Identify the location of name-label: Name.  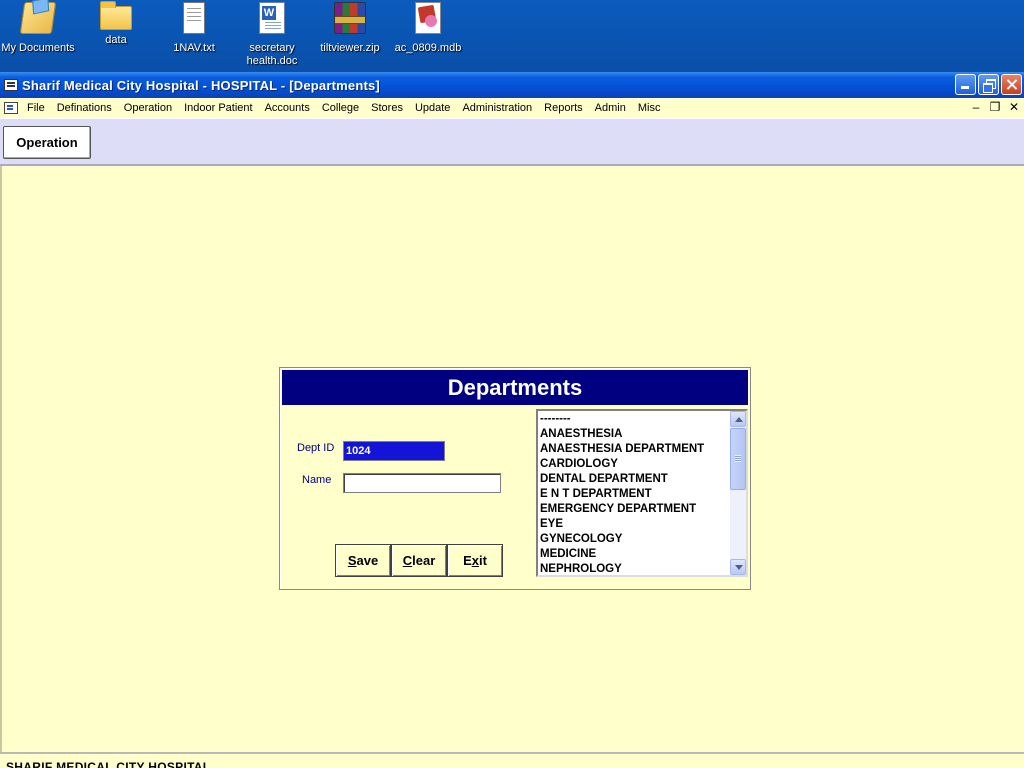
(317, 480).